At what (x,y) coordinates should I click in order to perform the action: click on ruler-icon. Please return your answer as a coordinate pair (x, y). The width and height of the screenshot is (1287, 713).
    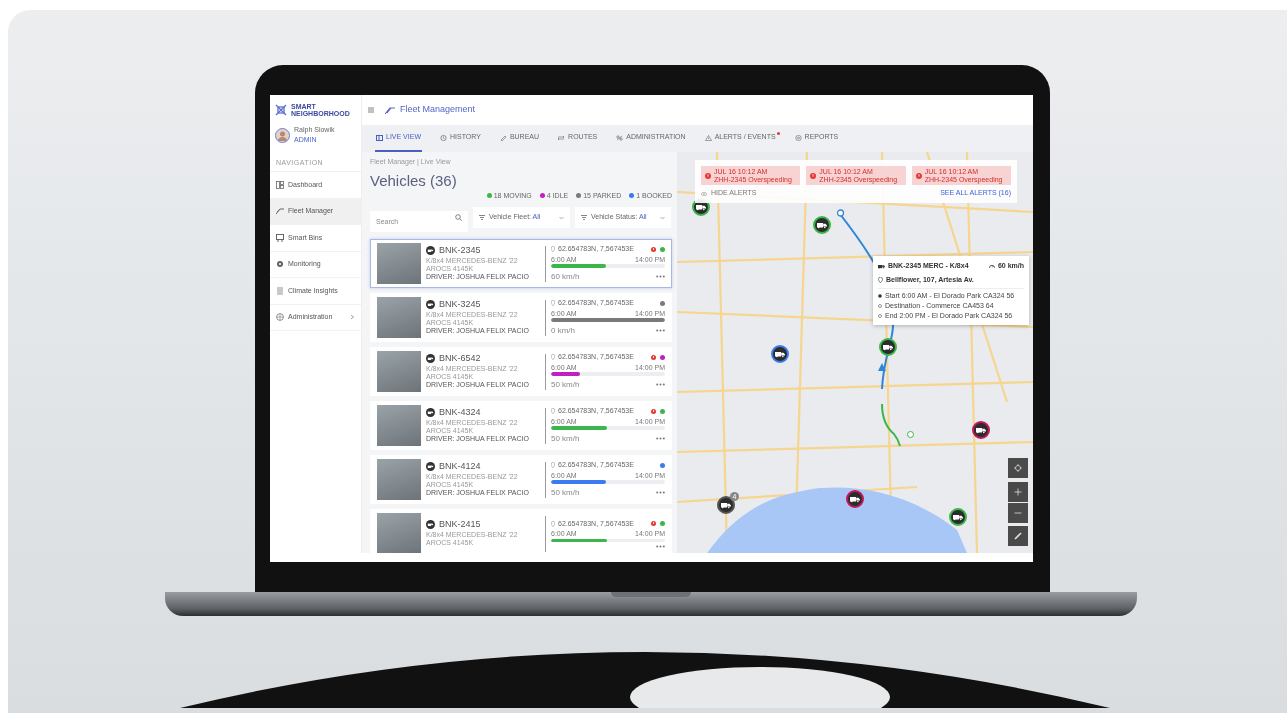
    Looking at the image, I should click on (1018, 536).